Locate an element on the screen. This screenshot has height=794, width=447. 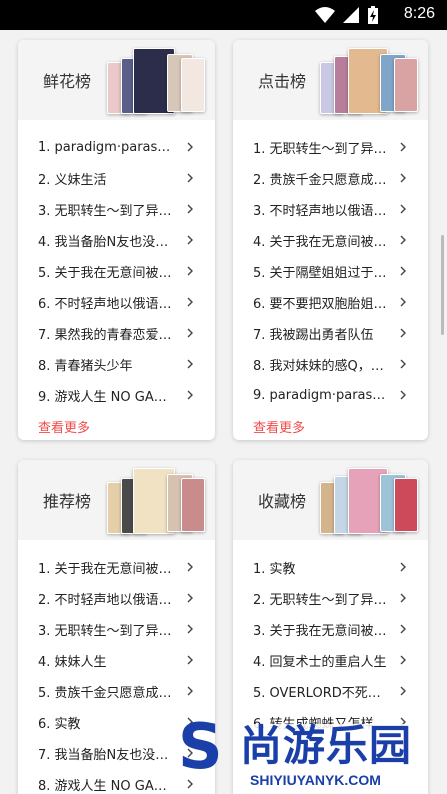
list-item: 9. 游戏人生 NO GAME NO LIFE is located at coordinates (116, 395).